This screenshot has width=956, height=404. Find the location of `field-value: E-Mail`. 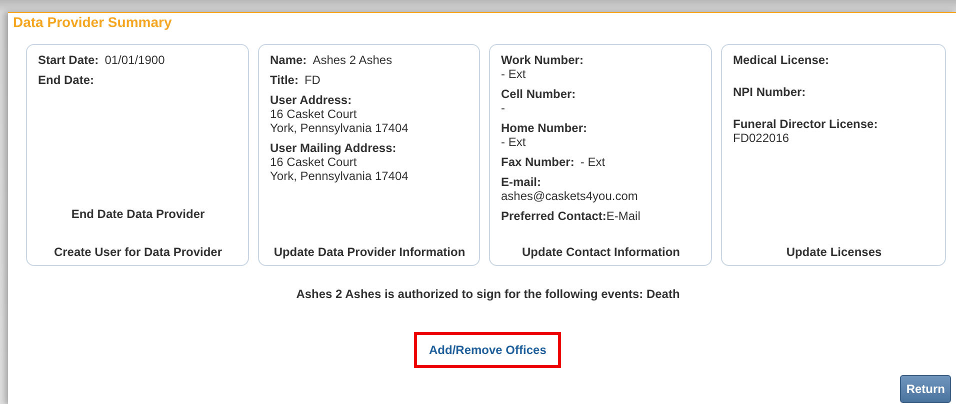

field-value: E-Mail is located at coordinates (623, 216).